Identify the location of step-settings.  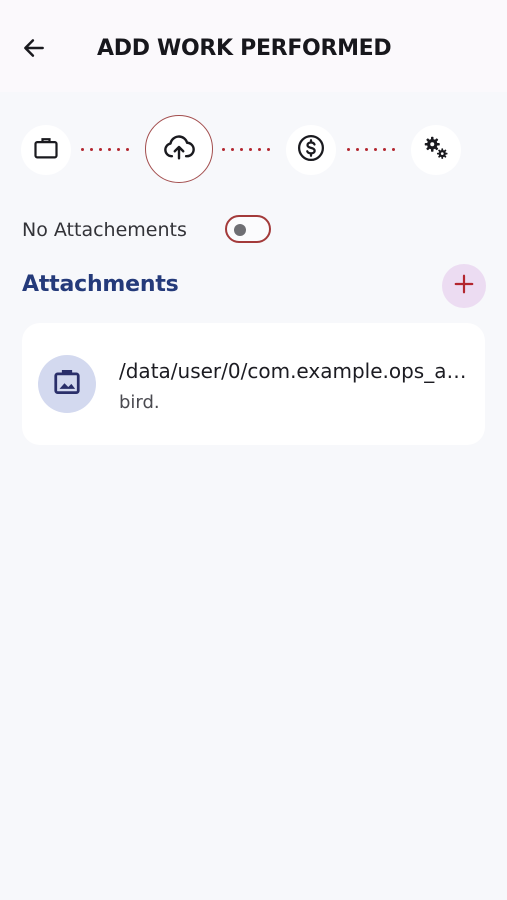
(436, 150).